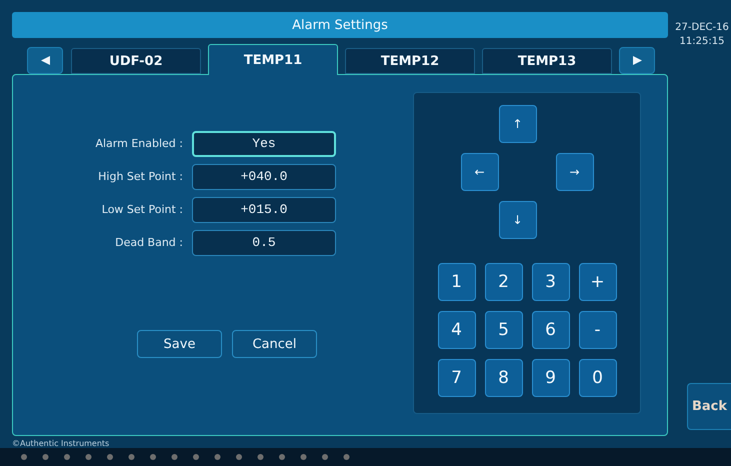 The height and width of the screenshot is (466, 731). What do you see at coordinates (551, 282) in the screenshot?
I see `keypad-key: 3` at bounding box center [551, 282].